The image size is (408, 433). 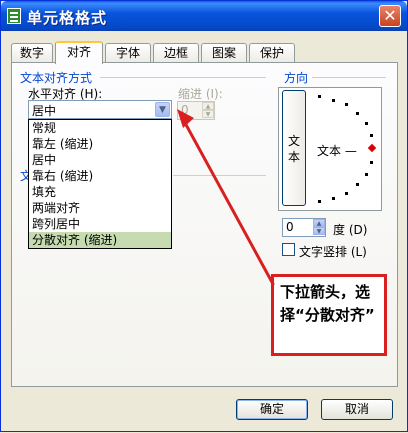 I want to click on tab-font: 字体, so click(x=128, y=52).